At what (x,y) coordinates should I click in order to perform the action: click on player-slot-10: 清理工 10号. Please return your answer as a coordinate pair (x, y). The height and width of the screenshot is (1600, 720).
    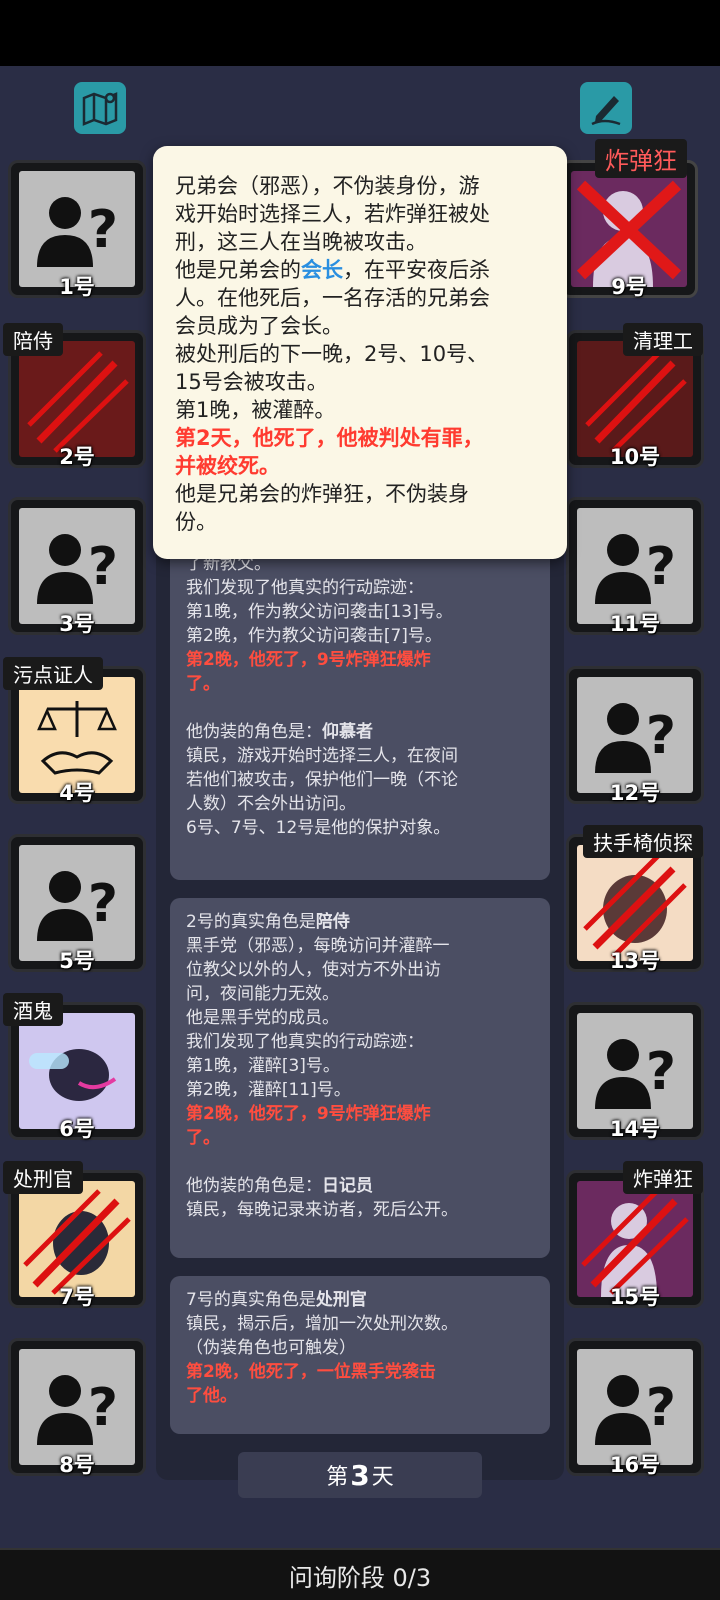
    Looking at the image, I should click on (635, 396).